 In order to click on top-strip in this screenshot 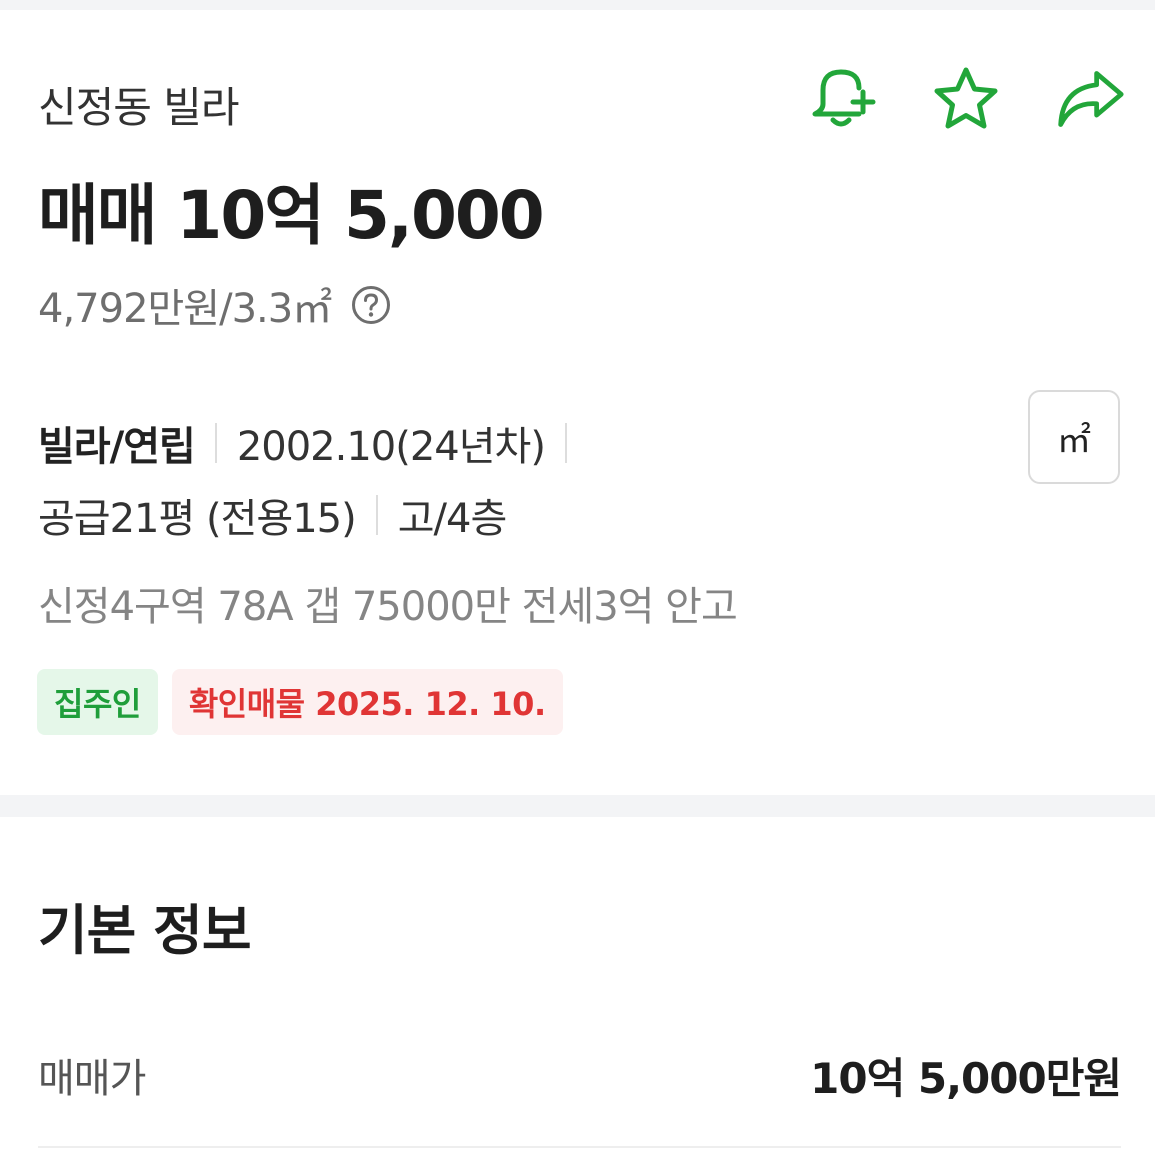, I will do `click(577, 5)`.